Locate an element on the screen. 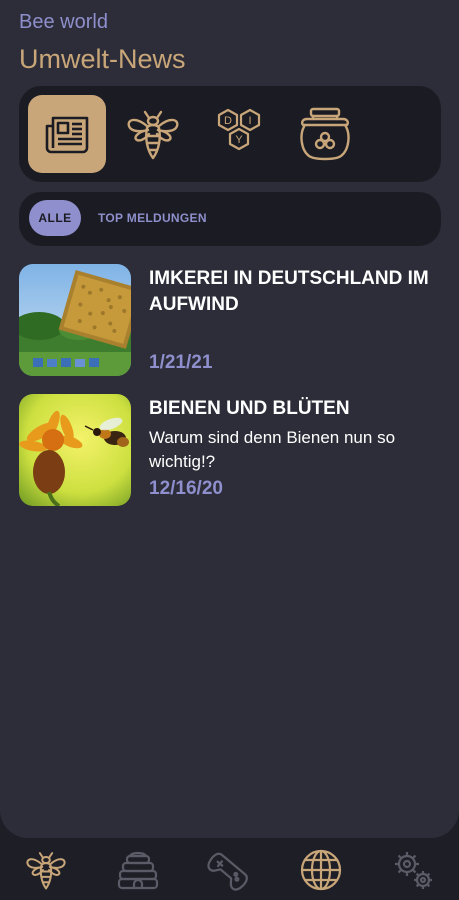  category-bees is located at coordinates (153, 134).